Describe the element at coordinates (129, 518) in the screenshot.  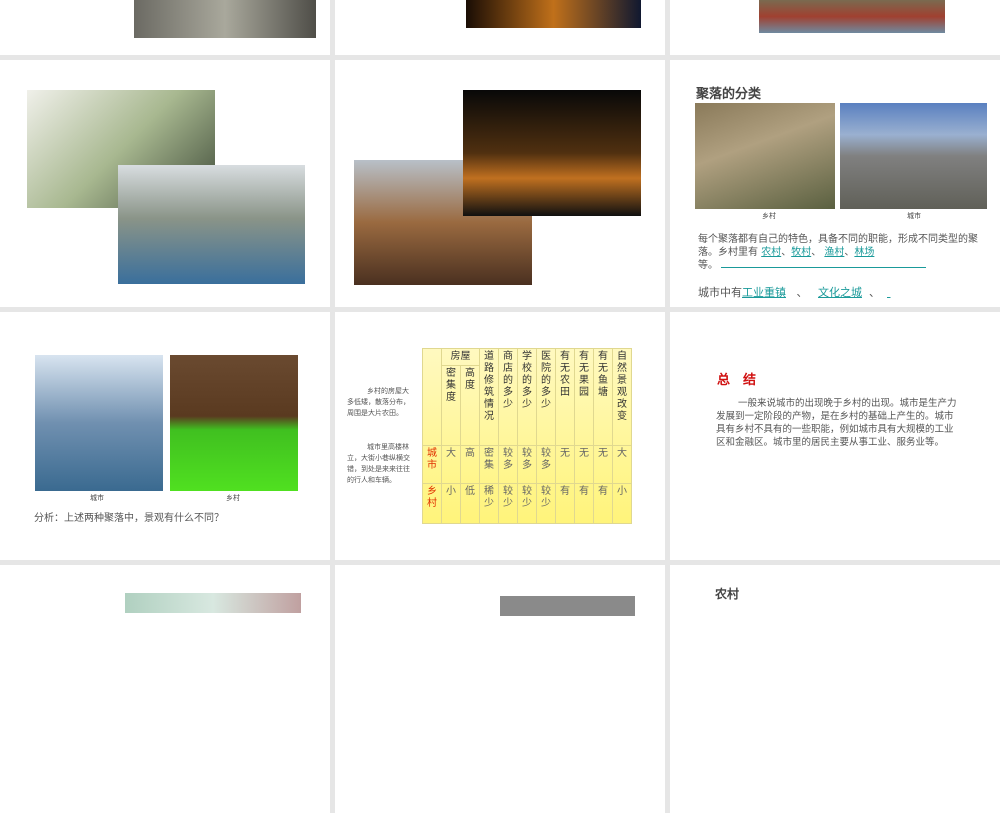
I see `analysis-question: 分析：上述两种聚落中，景观有什么不同？` at that location.